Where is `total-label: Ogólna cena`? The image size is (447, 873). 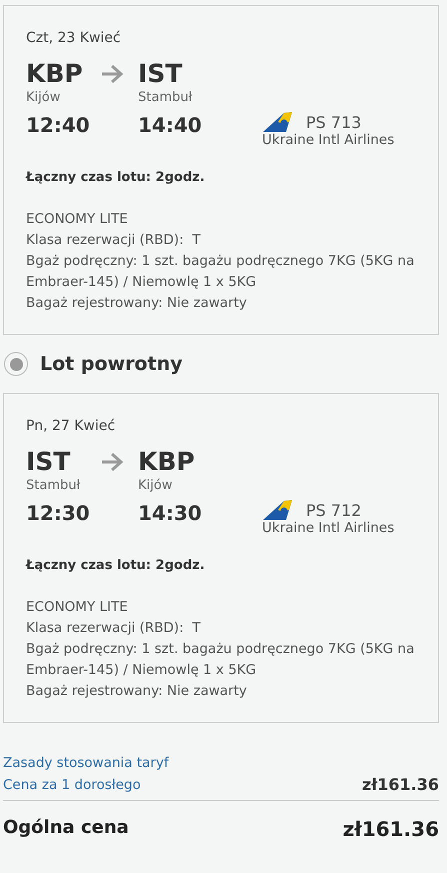 total-label: Ogólna cena is located at coordinates (66, 828).